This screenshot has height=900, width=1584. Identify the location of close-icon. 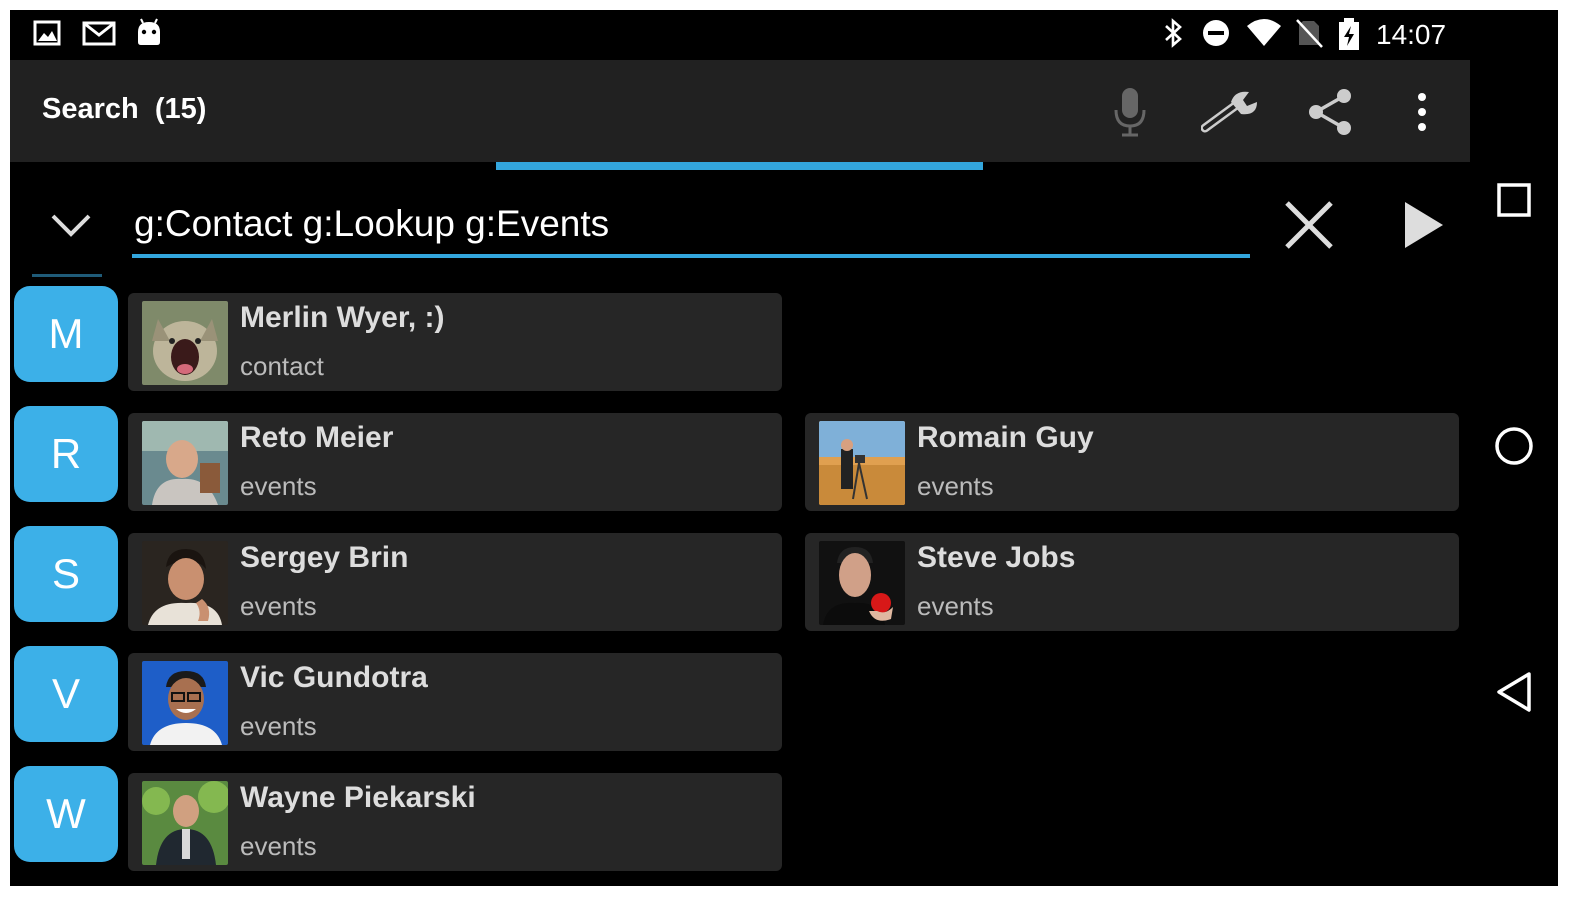
(1309, 225).